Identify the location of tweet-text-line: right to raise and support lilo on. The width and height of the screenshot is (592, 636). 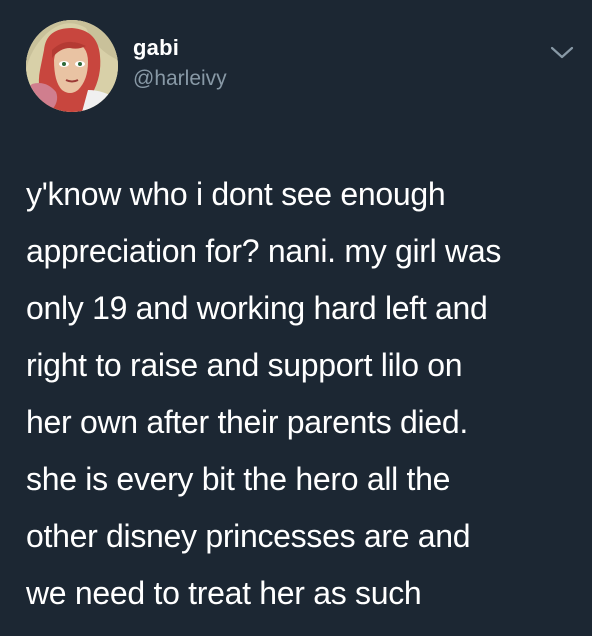
(244, 365).